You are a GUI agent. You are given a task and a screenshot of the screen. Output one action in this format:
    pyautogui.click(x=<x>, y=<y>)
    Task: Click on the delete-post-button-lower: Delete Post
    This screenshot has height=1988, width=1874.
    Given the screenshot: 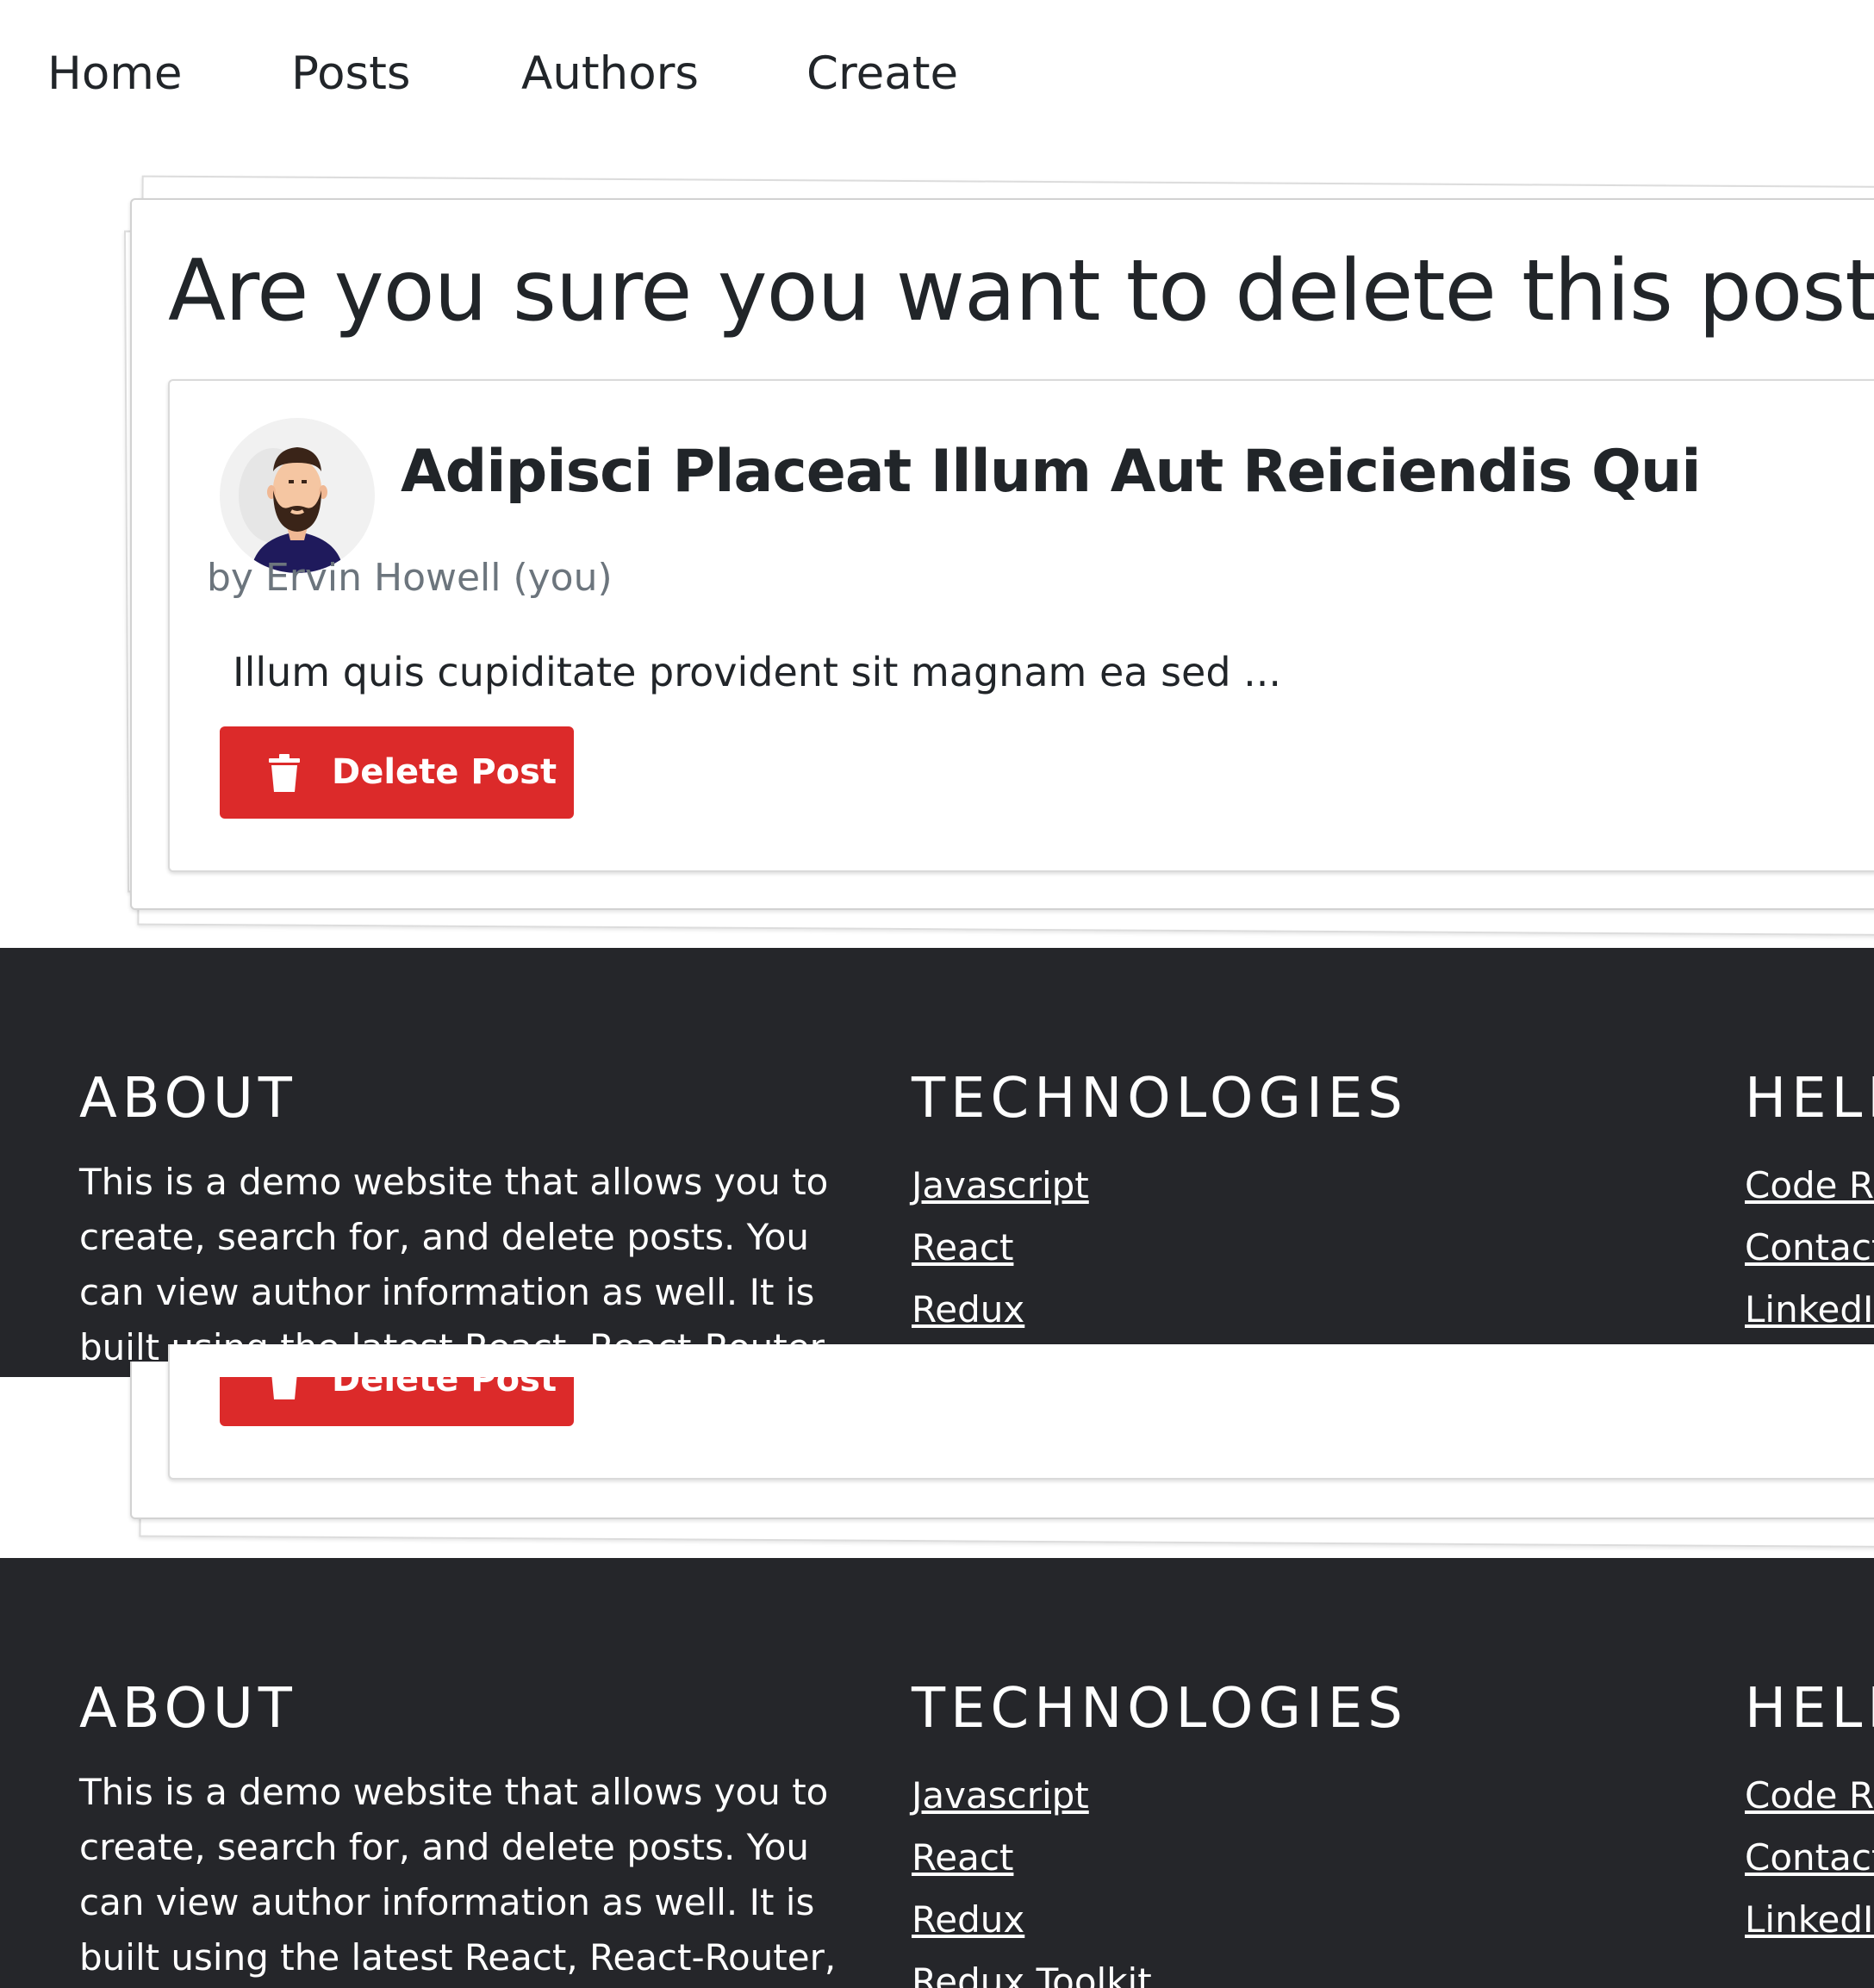 What is the action you would take?
    pyautogui.click(x=397, y=1401)
    